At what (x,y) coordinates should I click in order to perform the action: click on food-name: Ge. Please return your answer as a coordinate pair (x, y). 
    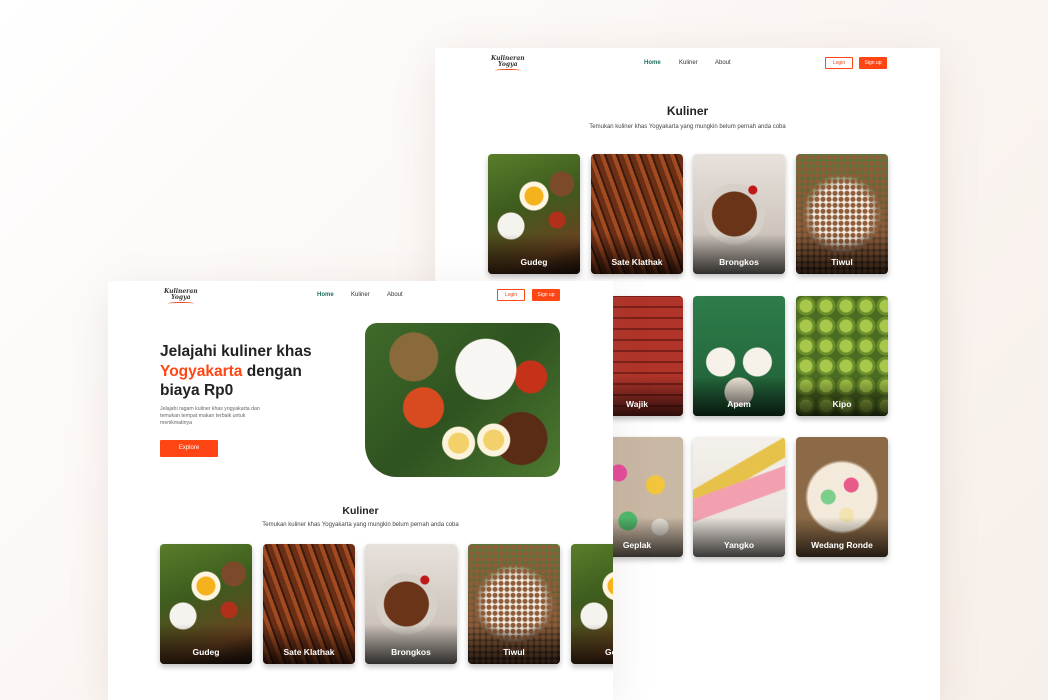
    Looking at the image, I should click on (609, 652).